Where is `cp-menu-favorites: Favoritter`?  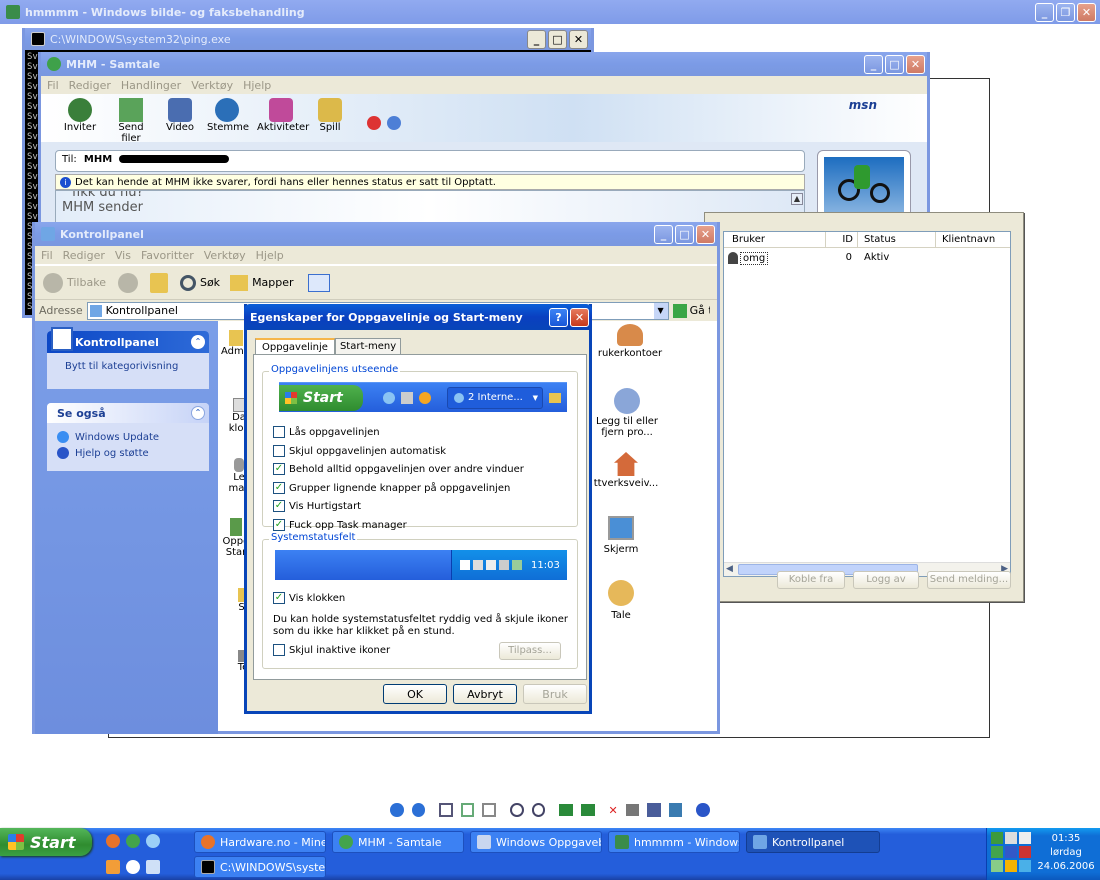 cp-menu-favorites: Favoritter is located at coordinates (167, 255).